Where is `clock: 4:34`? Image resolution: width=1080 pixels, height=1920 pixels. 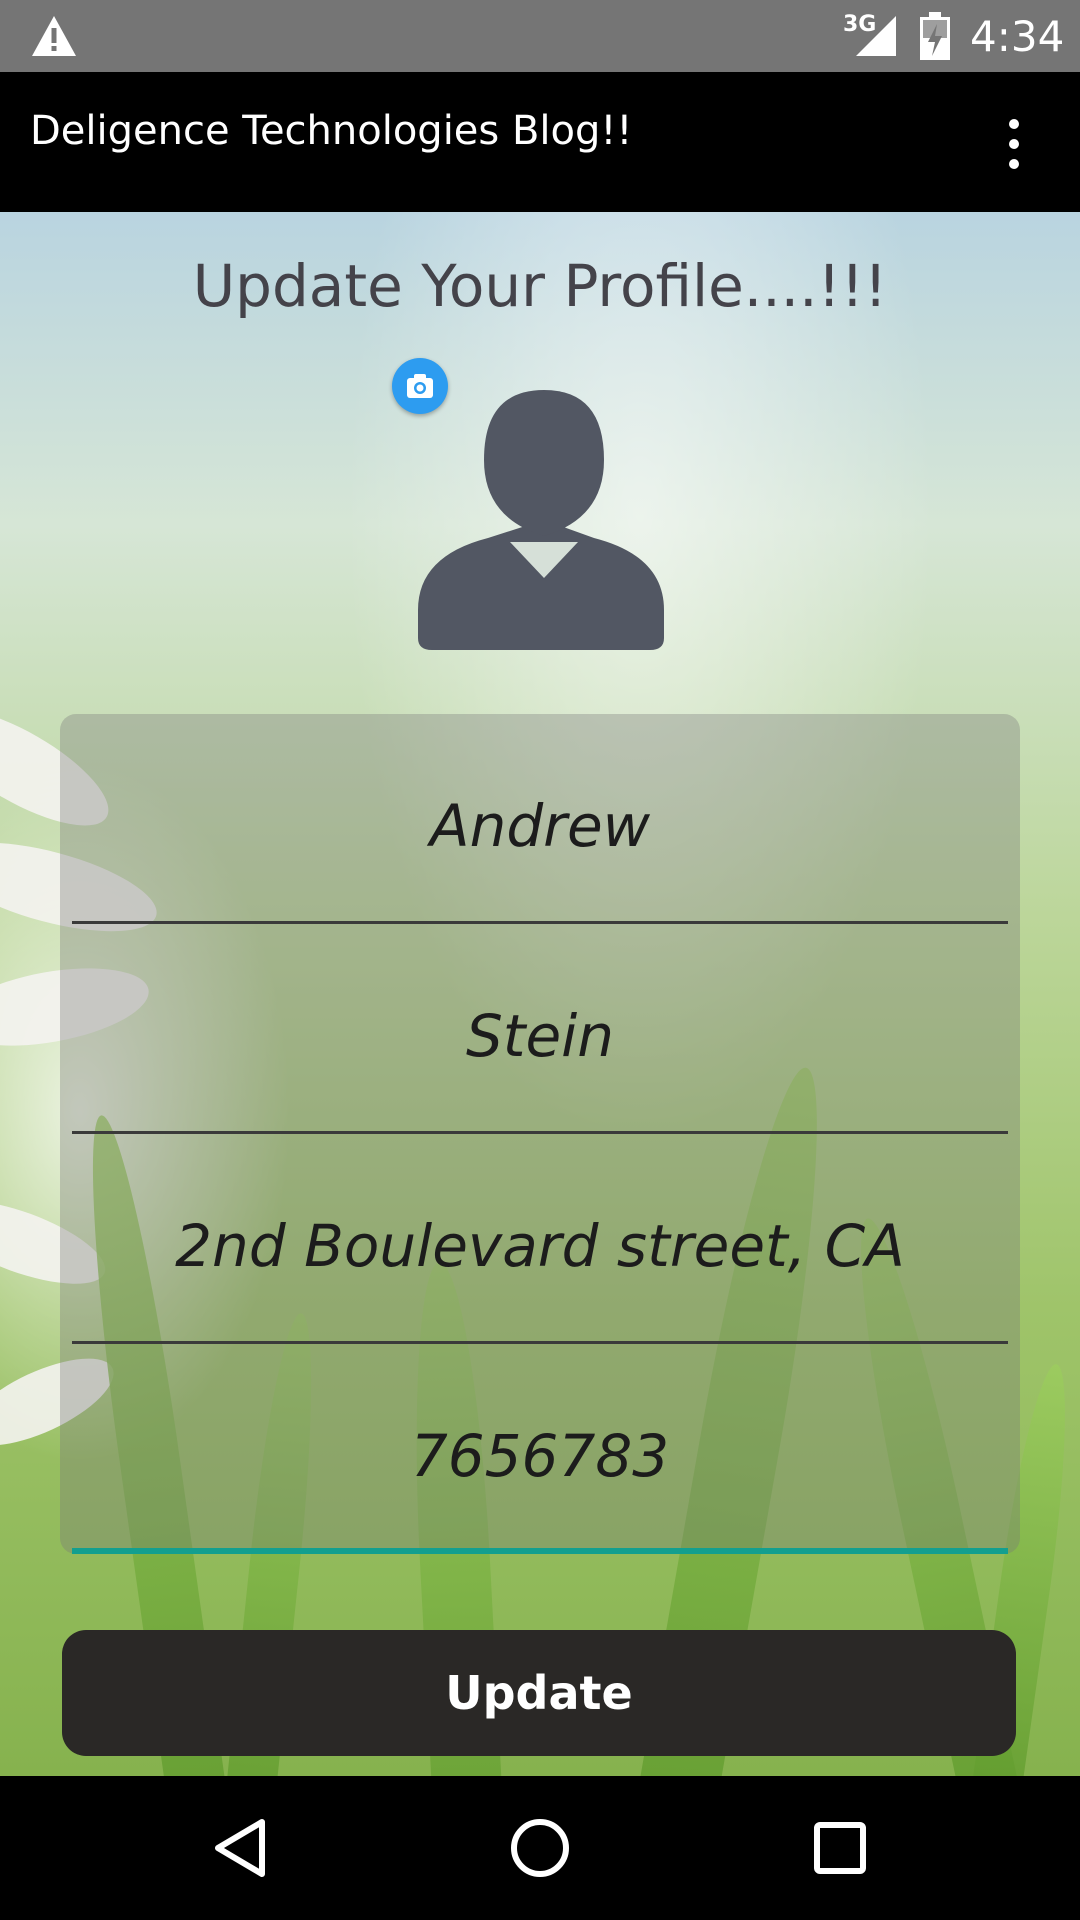
clock: 4:34 is located at coordinates (1017, 36).